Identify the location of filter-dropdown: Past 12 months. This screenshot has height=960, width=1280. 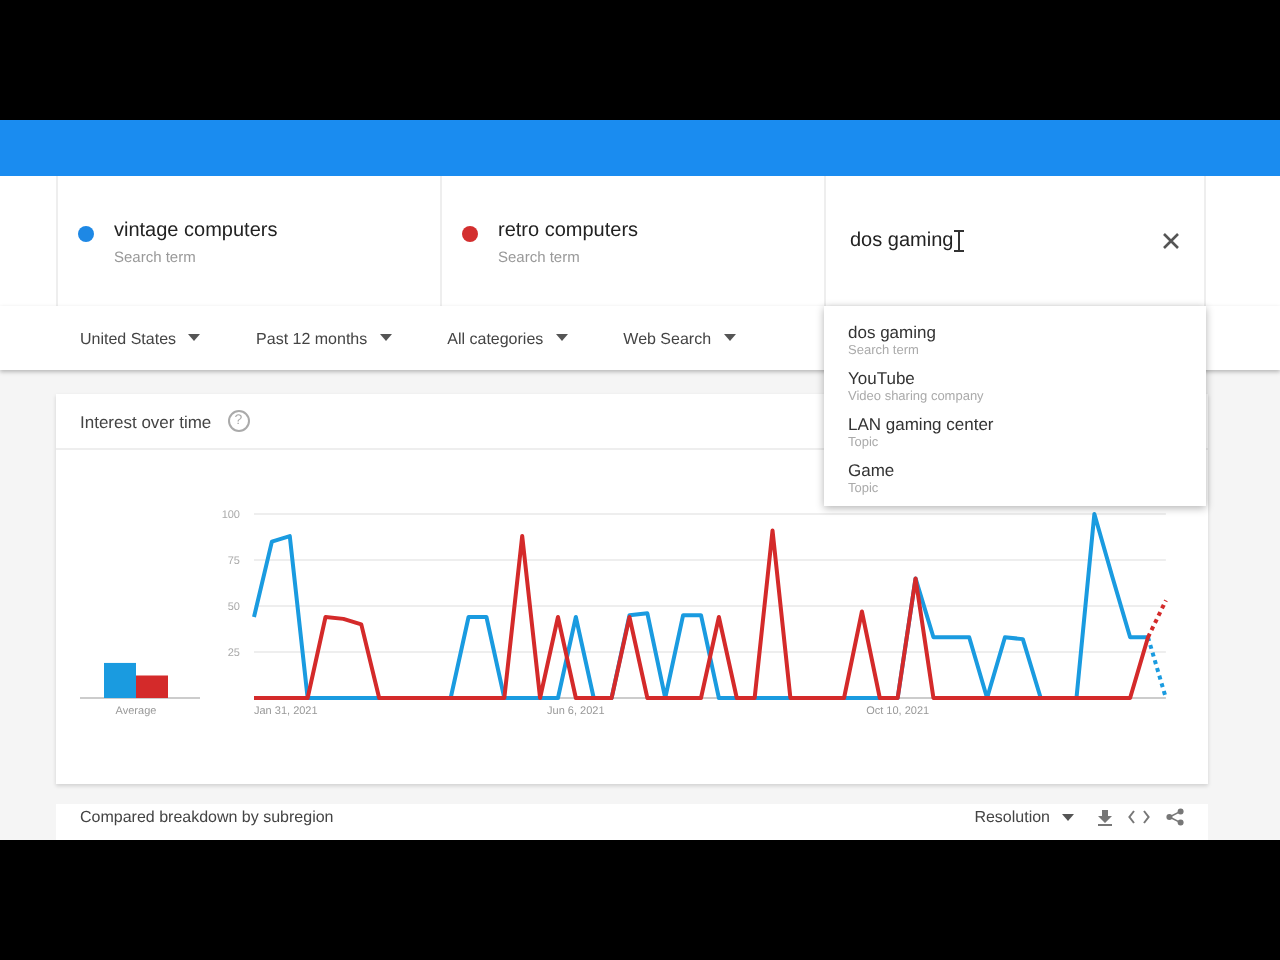
(324, 338).